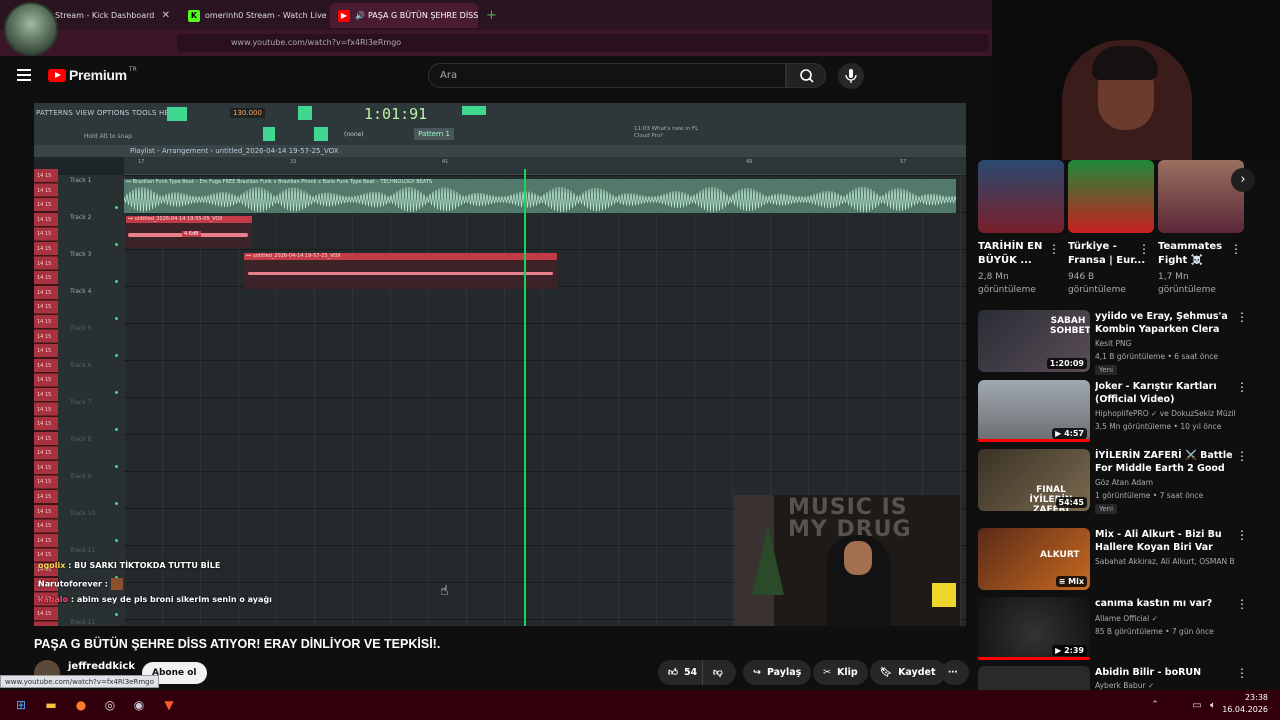 This screenshot has width=1280, height=720. I want to click on chat-user: kabalo, so click(53, 599).